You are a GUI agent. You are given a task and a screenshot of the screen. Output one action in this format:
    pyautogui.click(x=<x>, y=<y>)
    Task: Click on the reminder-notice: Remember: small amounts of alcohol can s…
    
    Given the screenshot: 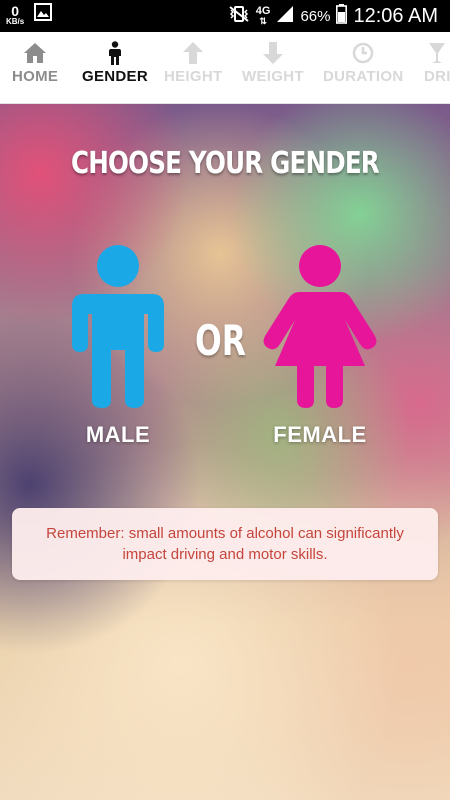 What is the action you would take?
    pyautogui.click(x=225, y=544)
    